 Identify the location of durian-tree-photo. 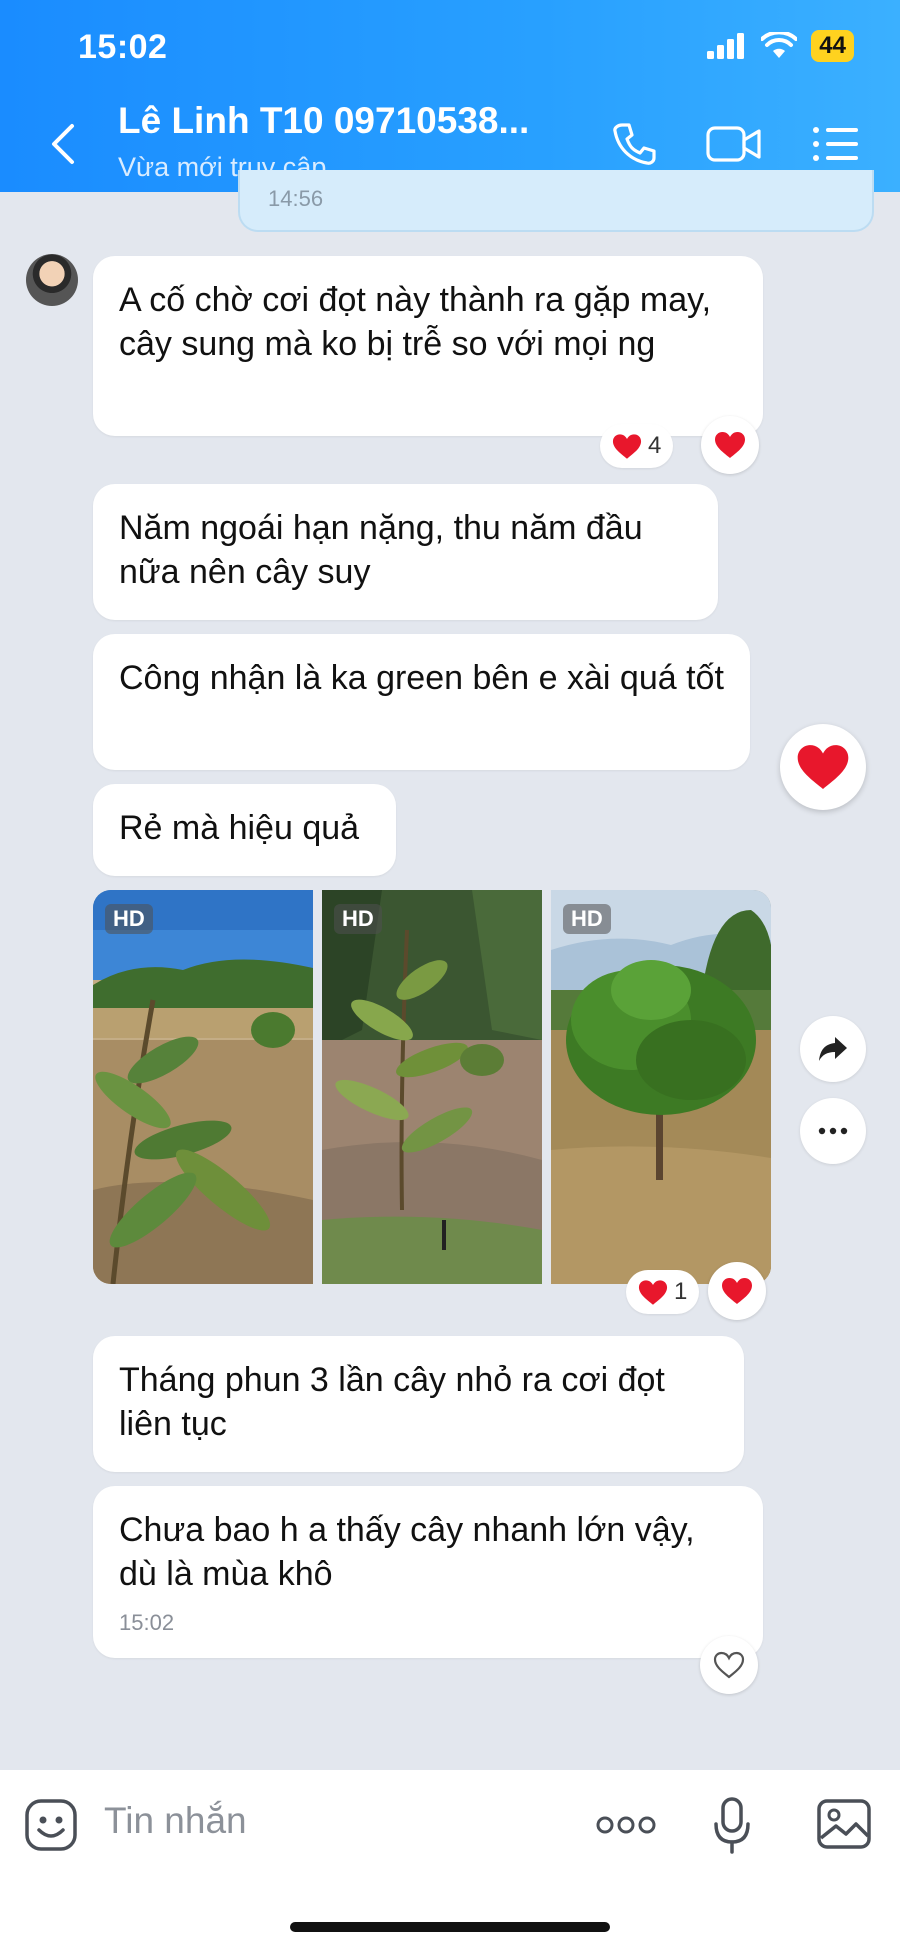
(661, 1087).